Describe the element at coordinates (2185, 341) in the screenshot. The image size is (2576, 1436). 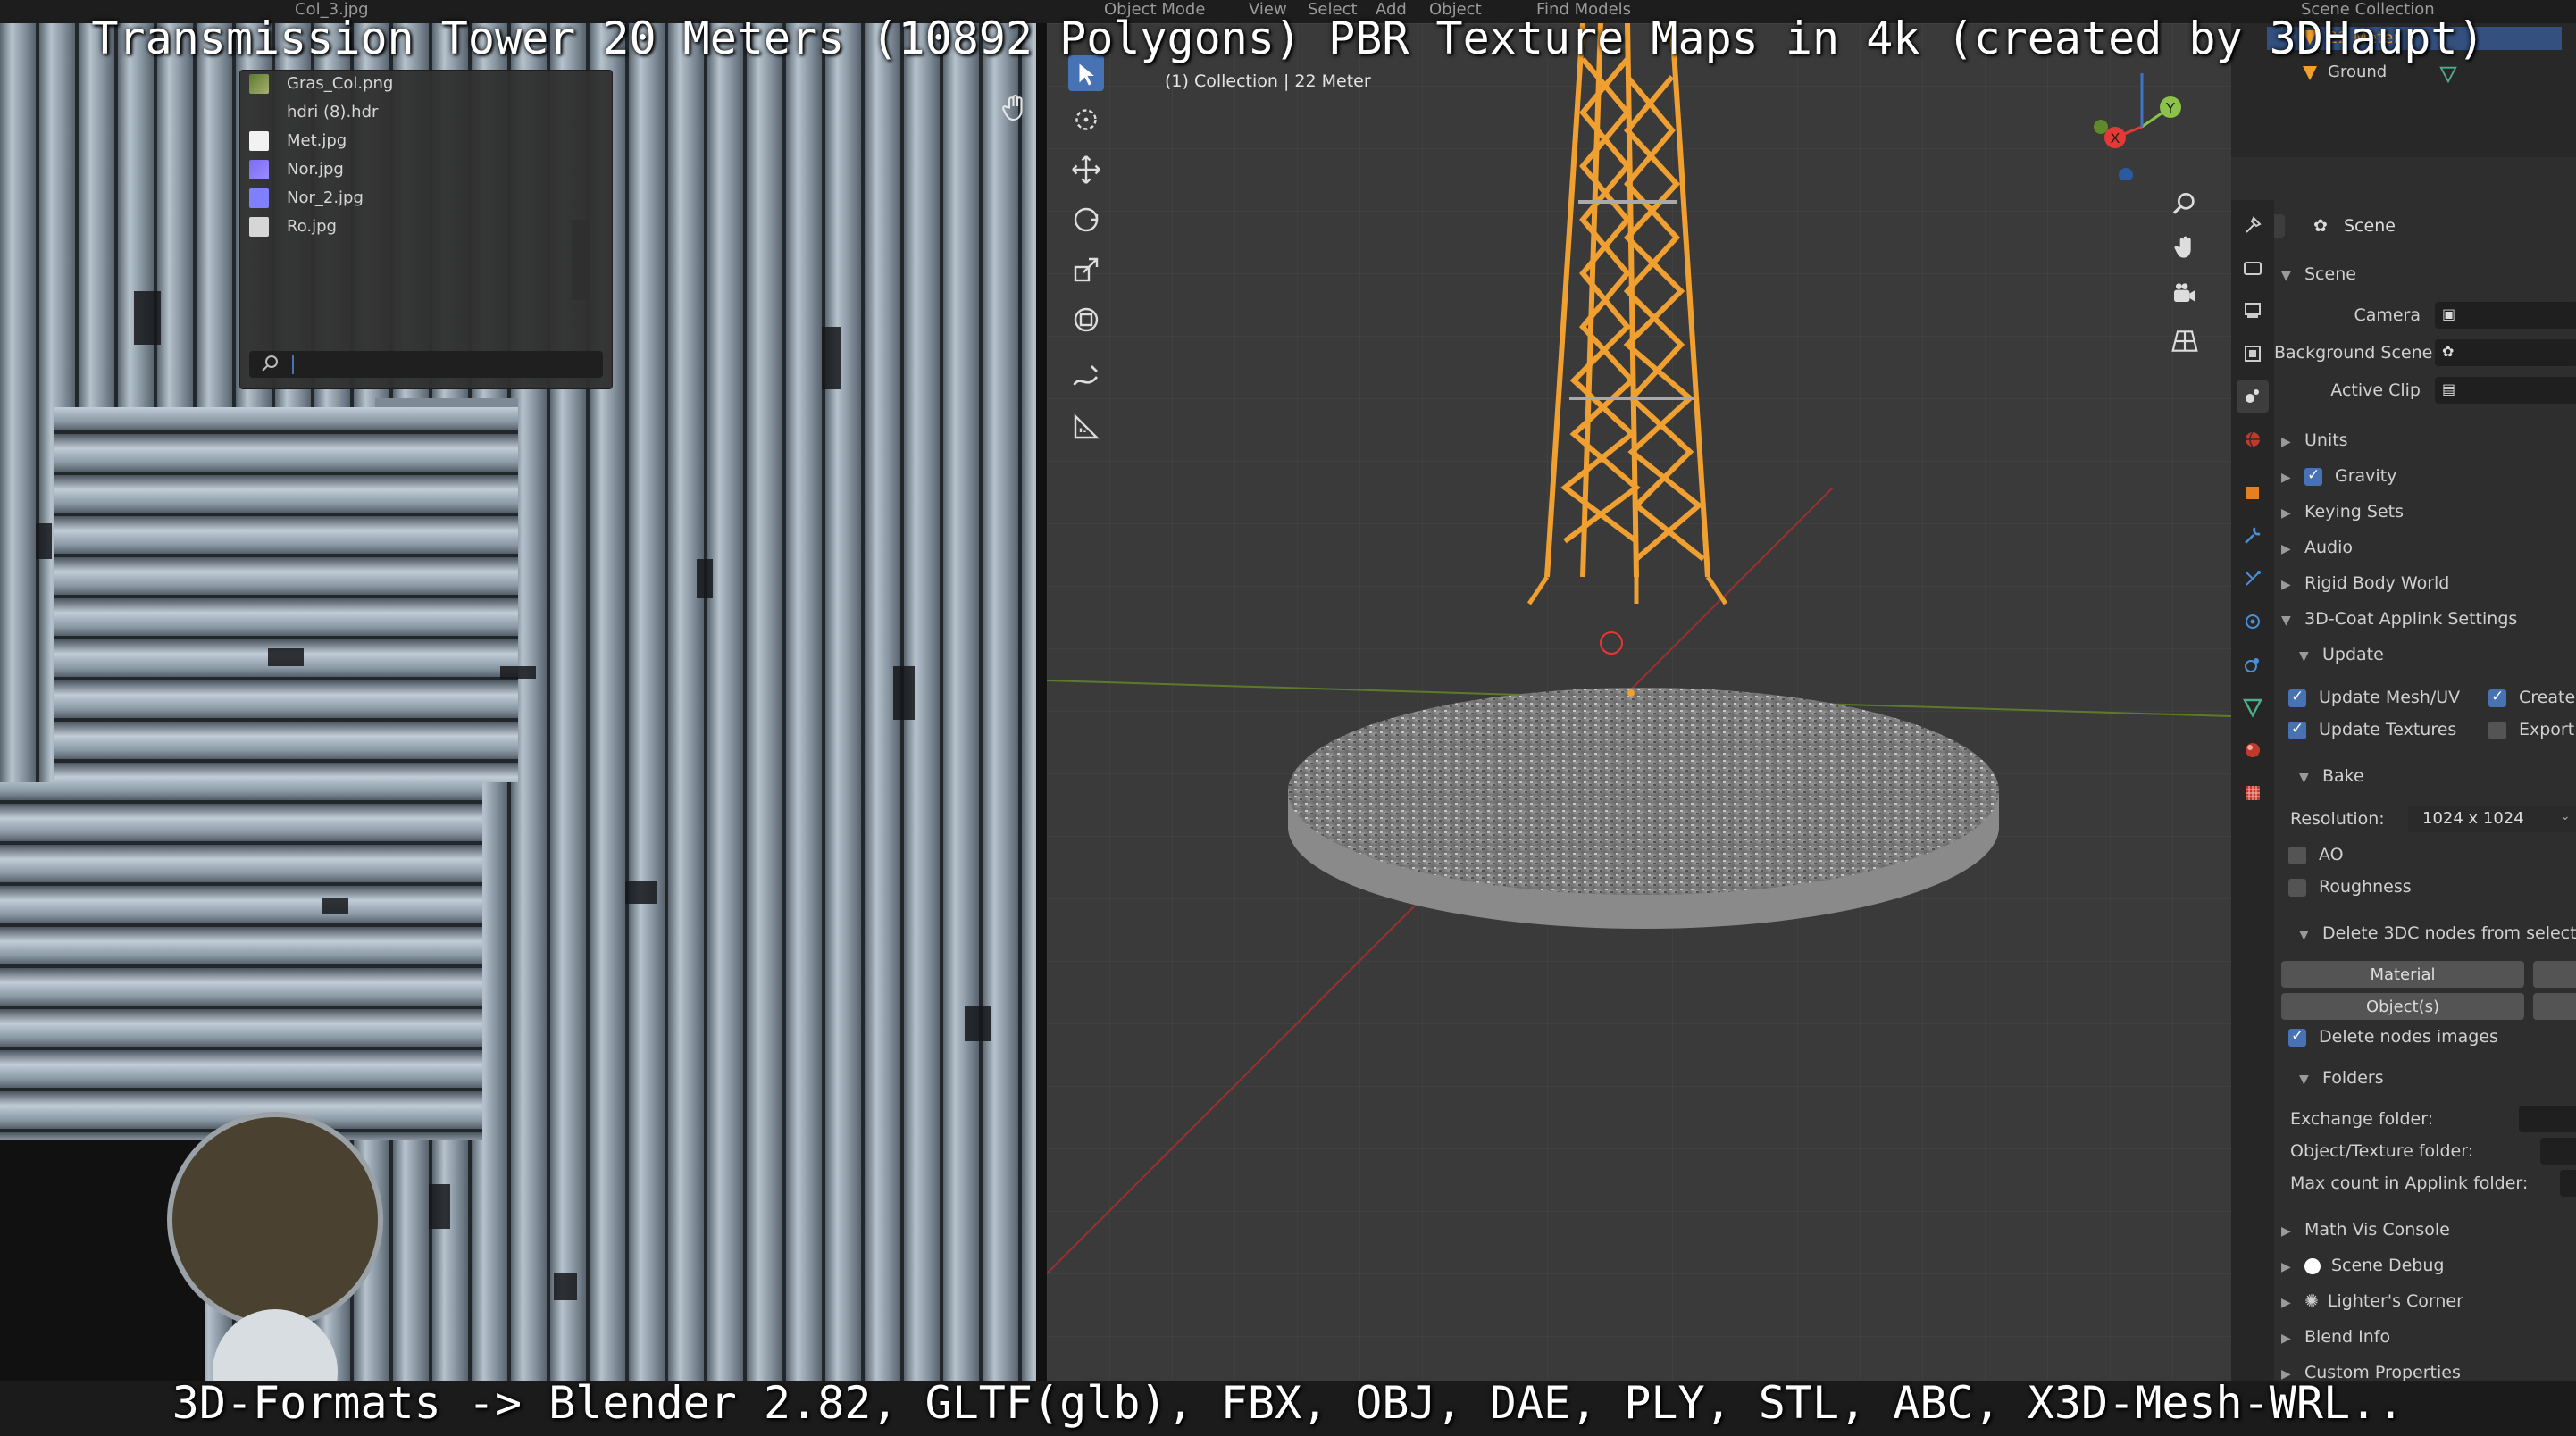
I see `perspective-grid-icon` at that location.